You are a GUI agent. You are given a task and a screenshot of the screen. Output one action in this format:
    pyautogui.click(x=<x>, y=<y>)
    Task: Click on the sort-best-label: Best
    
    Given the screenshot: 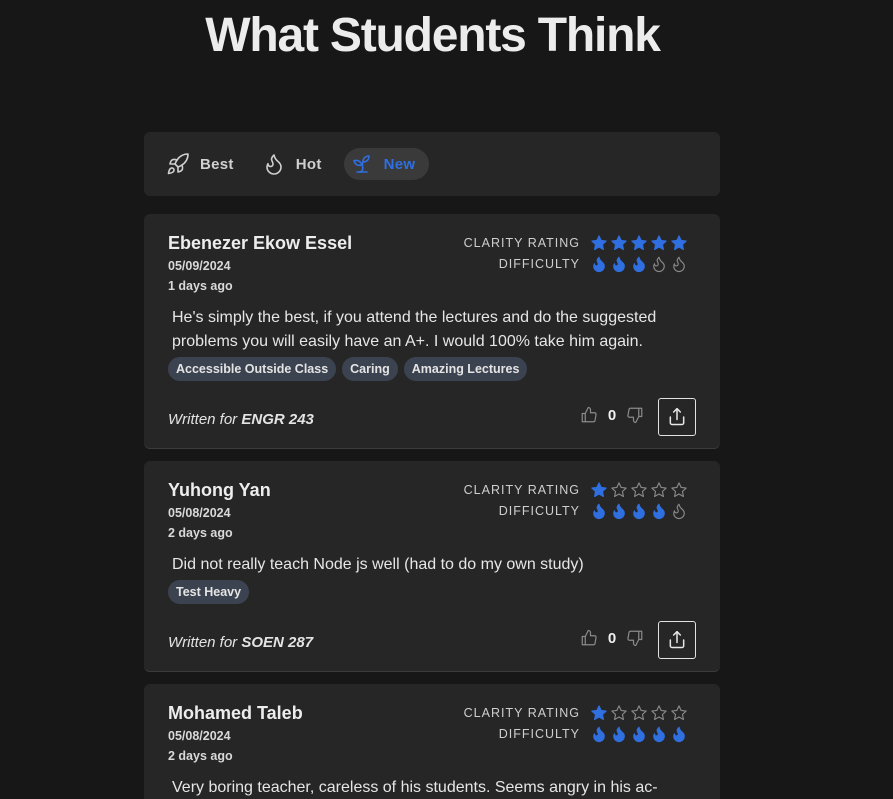 What is the action you would take?
    pyautogui.click(x=217, y=164)
    